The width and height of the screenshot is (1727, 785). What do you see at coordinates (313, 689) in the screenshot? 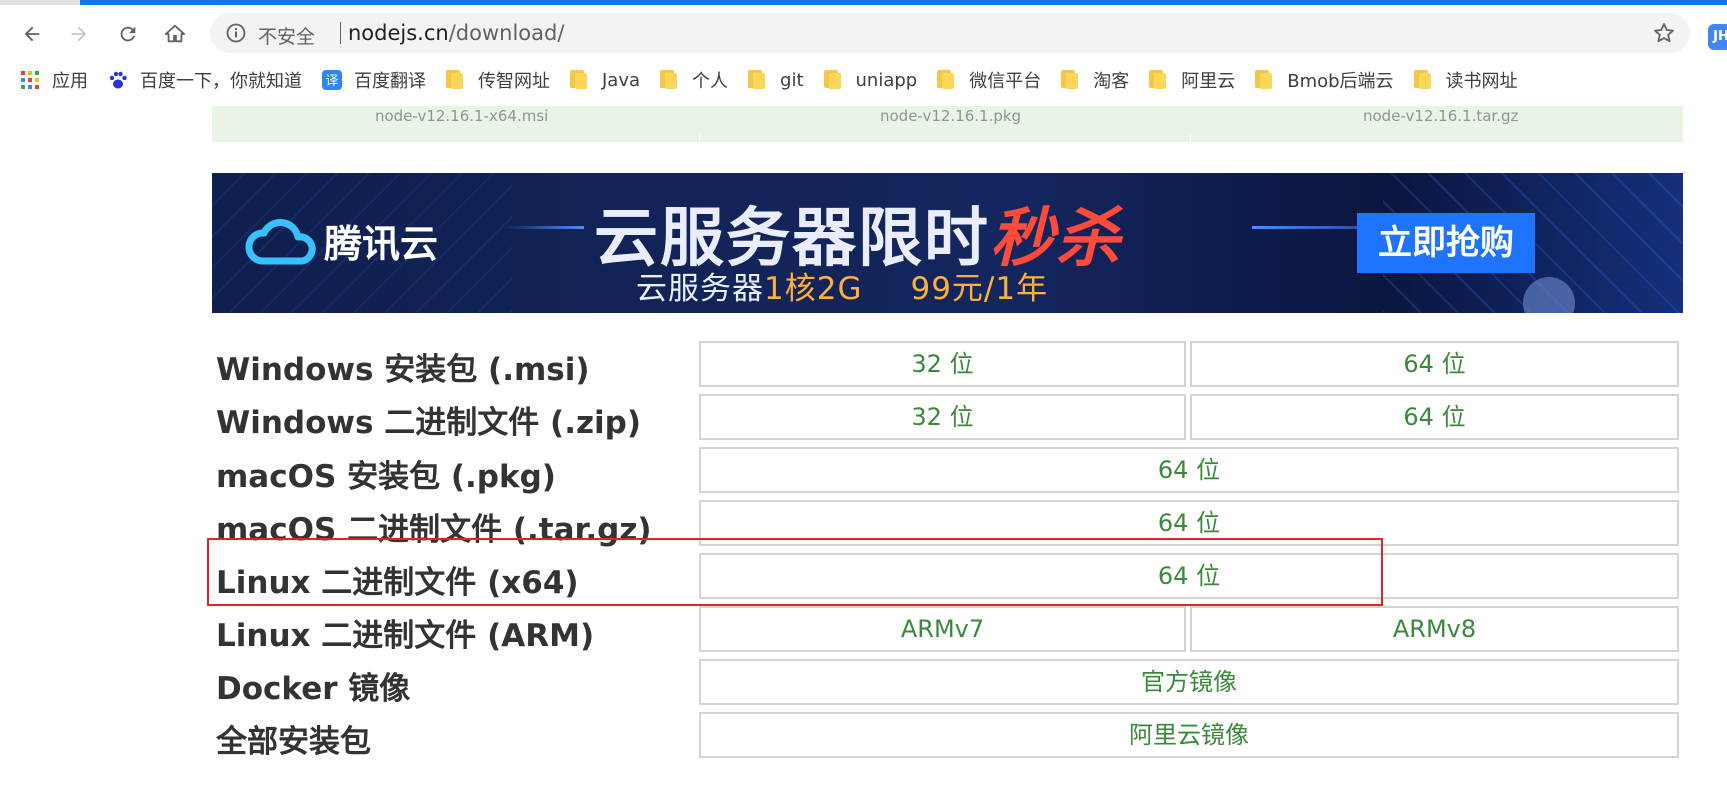
I see `row-label-docker: Docker 镜像` at bounding box center [313, 689].